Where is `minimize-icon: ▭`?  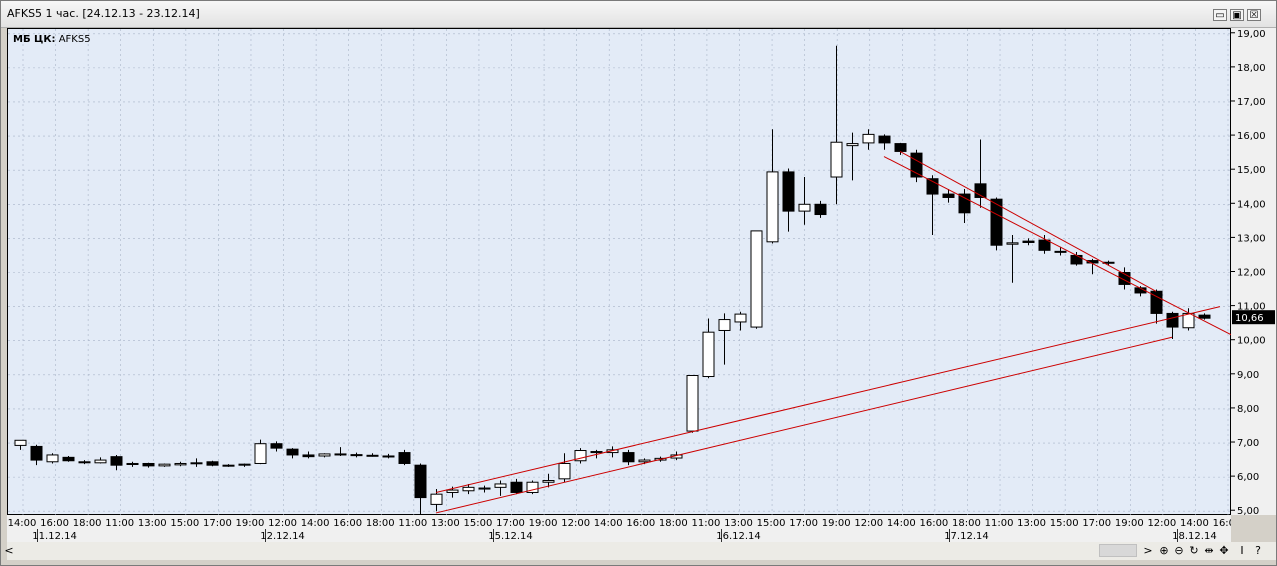 minimize-icon: ▭ is located at coordinates (1220, 15).